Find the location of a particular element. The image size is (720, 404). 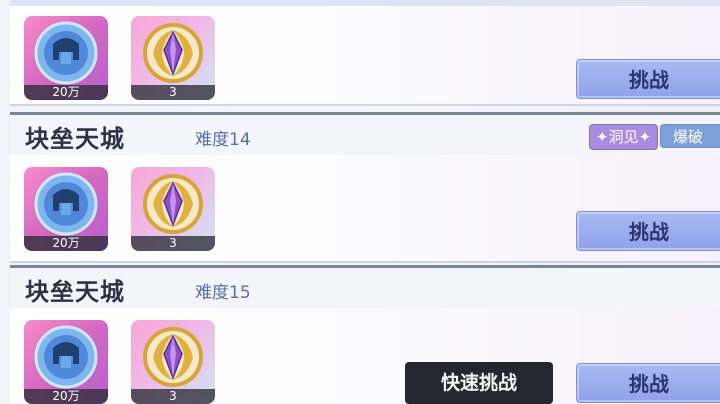

level-header-15: 块垒天城 难度15 is located at coordinates (365, 286).